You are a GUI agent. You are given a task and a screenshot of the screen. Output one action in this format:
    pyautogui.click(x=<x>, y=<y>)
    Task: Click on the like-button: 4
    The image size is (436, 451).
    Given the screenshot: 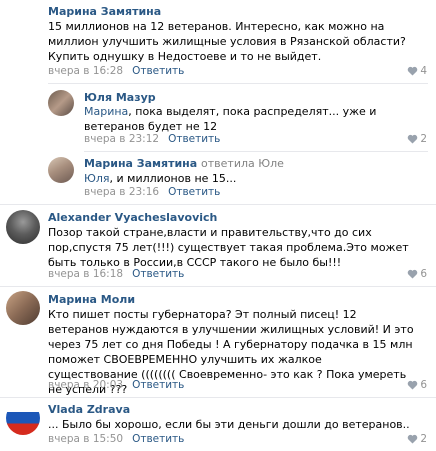 What is the action you would take?
    pyautogui.click(x=417, y=71)
    